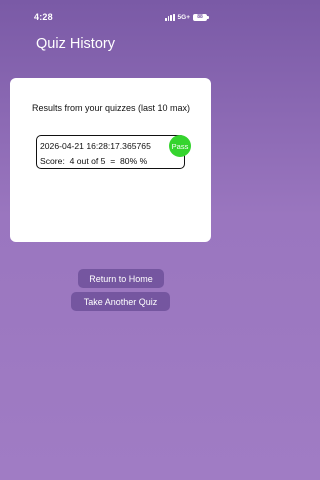 The width and height of the screenshot is (320, 480). I want to click on status-time: 4:28, so click(43, 17).